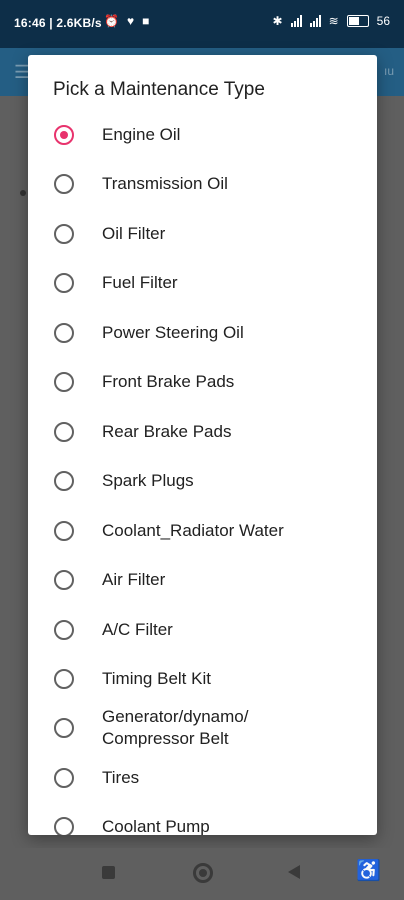 The height and width of the screenshot is (900, 404). Describe the element at coordinates (111, 21) in the screenshot. I see `alarm-icon: ⏰` at that location.